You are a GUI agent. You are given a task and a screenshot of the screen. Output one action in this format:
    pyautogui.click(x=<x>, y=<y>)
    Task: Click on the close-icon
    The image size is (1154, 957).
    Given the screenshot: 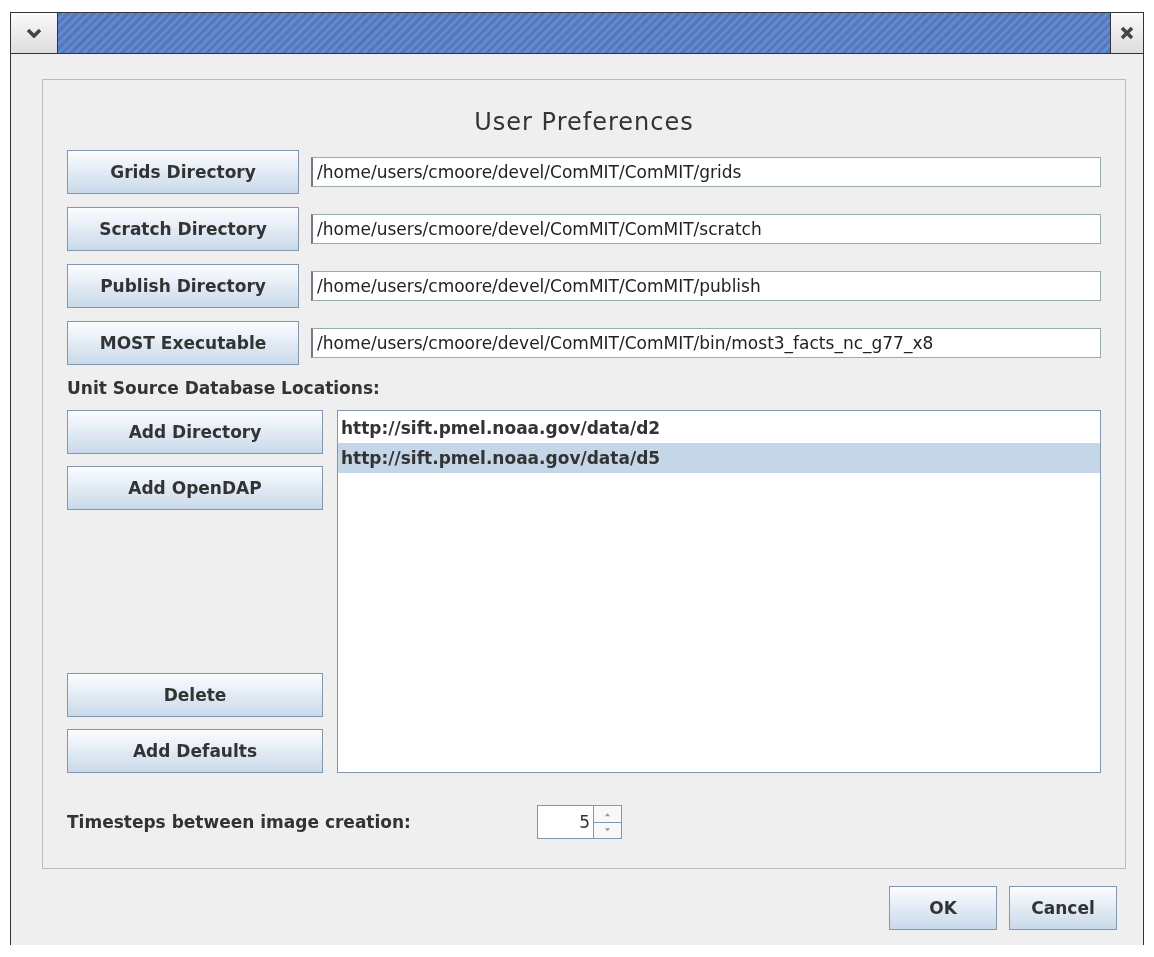 What is the action you would take?
    pyautogui.click(x=1127, y=33)
    